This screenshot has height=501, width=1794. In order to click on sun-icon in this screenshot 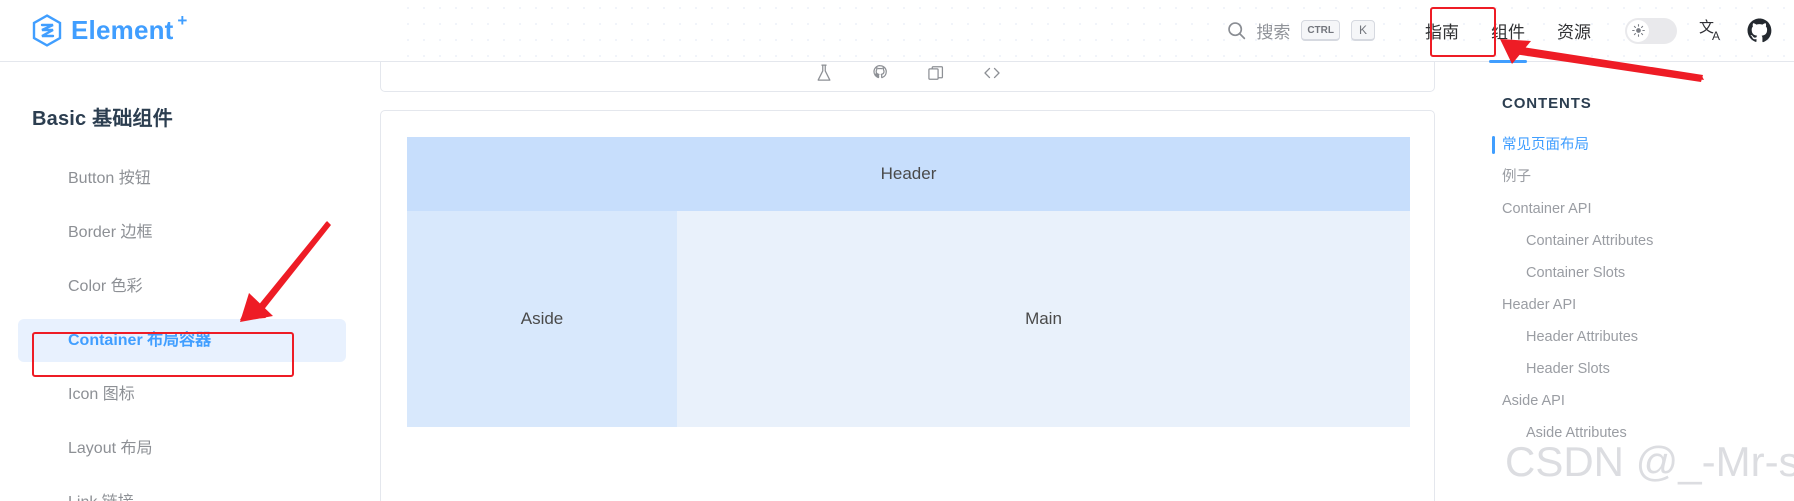, I will do `click(1638, 30)`.